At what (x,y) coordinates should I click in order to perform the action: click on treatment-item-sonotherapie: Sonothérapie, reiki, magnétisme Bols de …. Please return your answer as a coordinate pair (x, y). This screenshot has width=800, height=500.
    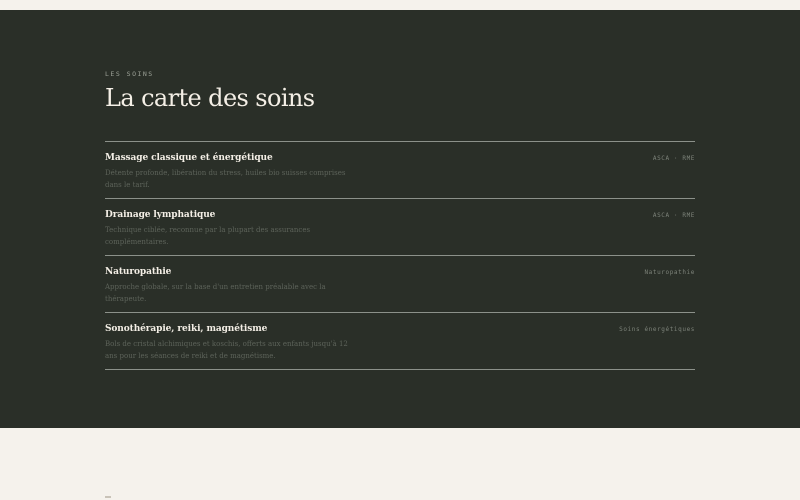
    Looking at the image, I should click on (400, 341).